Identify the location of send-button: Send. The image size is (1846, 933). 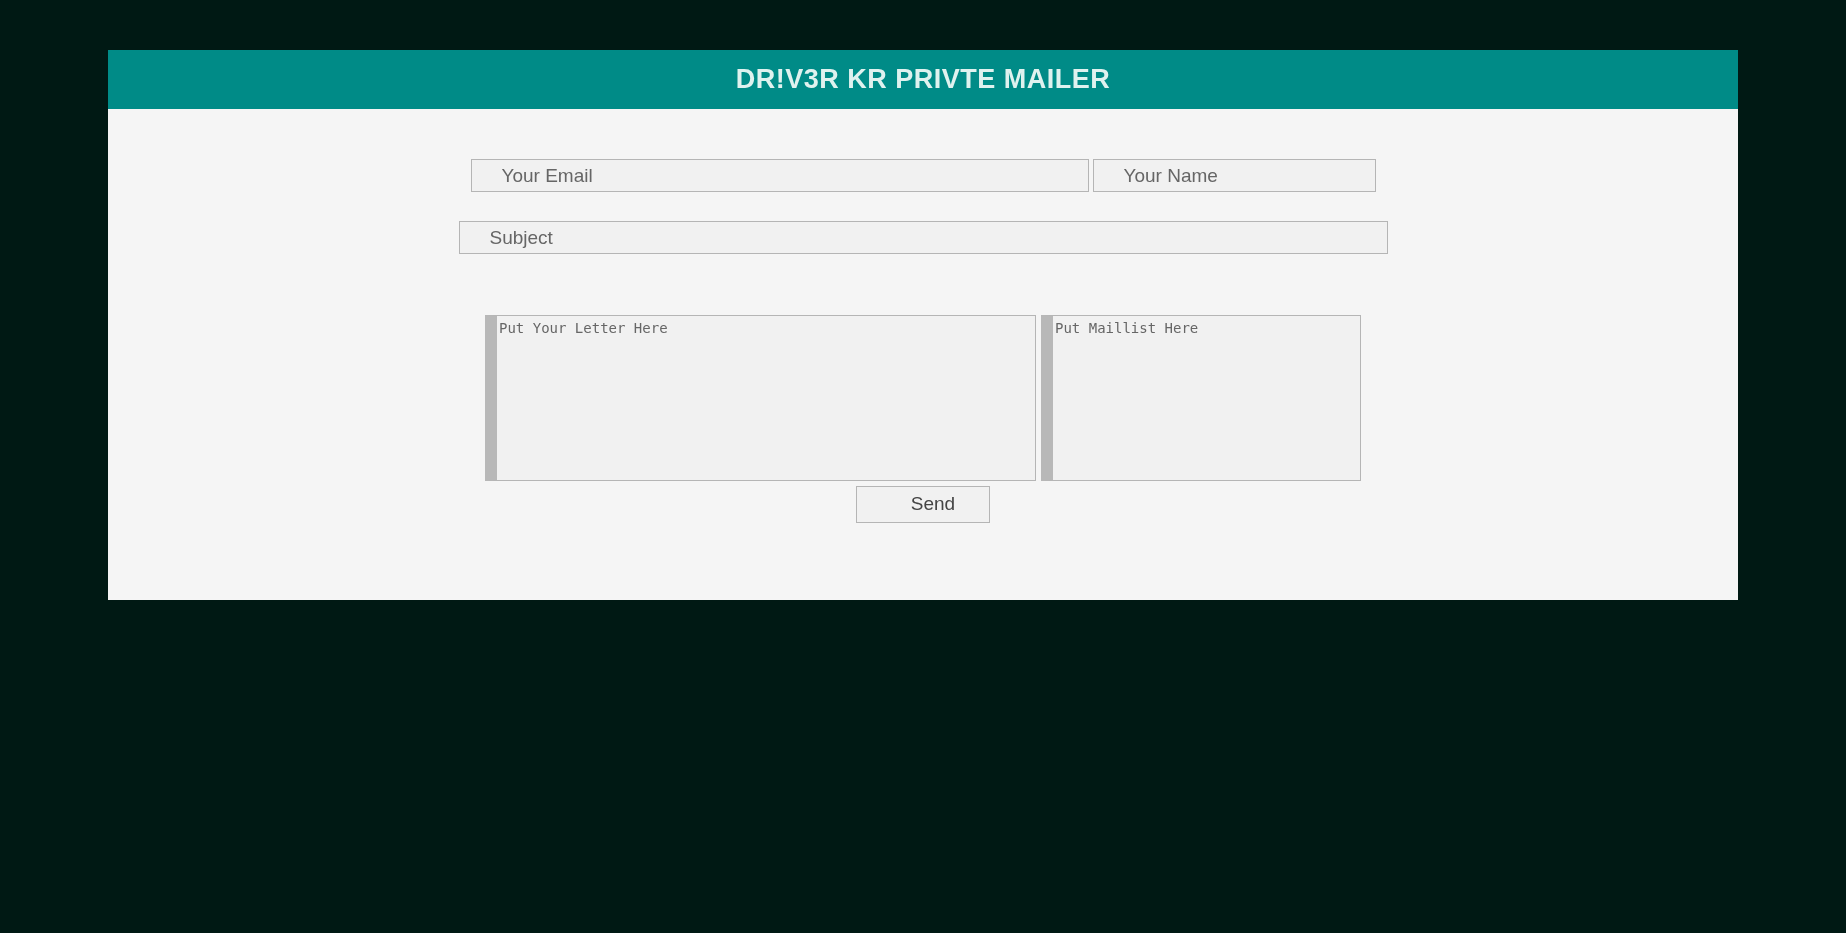
(923, 504).